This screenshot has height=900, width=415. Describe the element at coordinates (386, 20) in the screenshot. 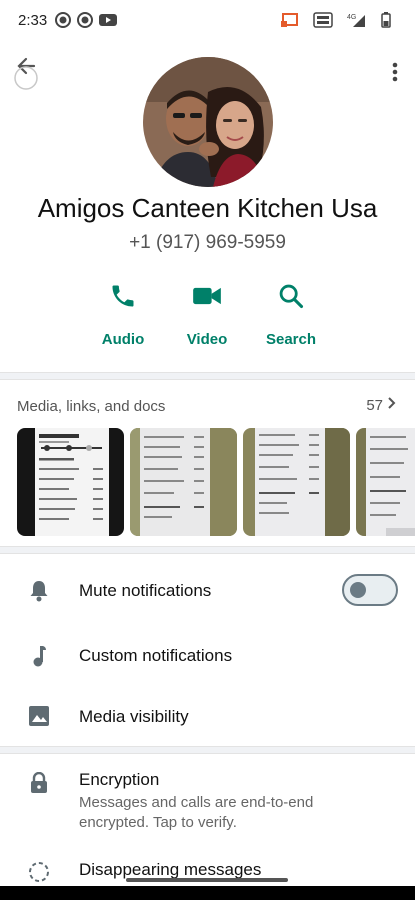

I see `battery-icon` at that location.